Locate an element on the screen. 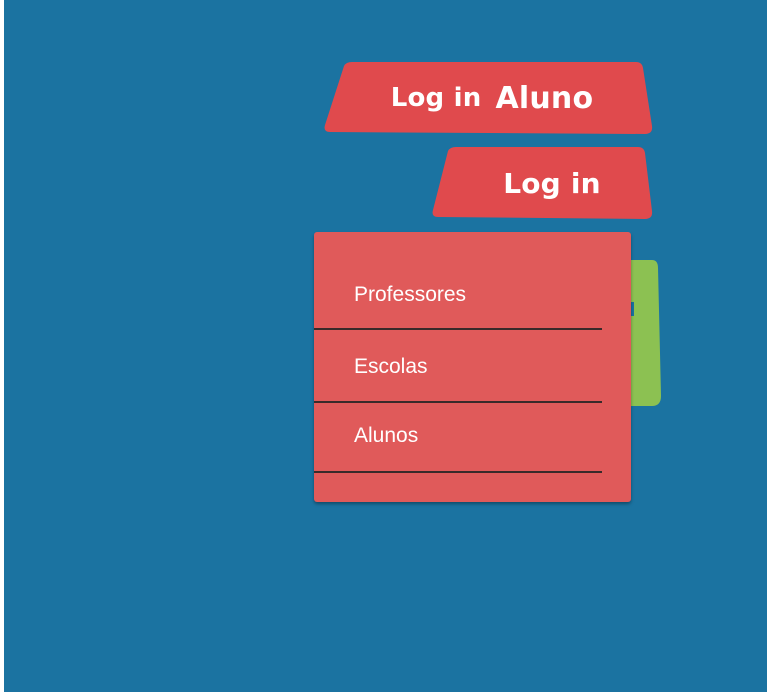  login-aluno-button: Log in Aluno is located at coordinates (488, 98).